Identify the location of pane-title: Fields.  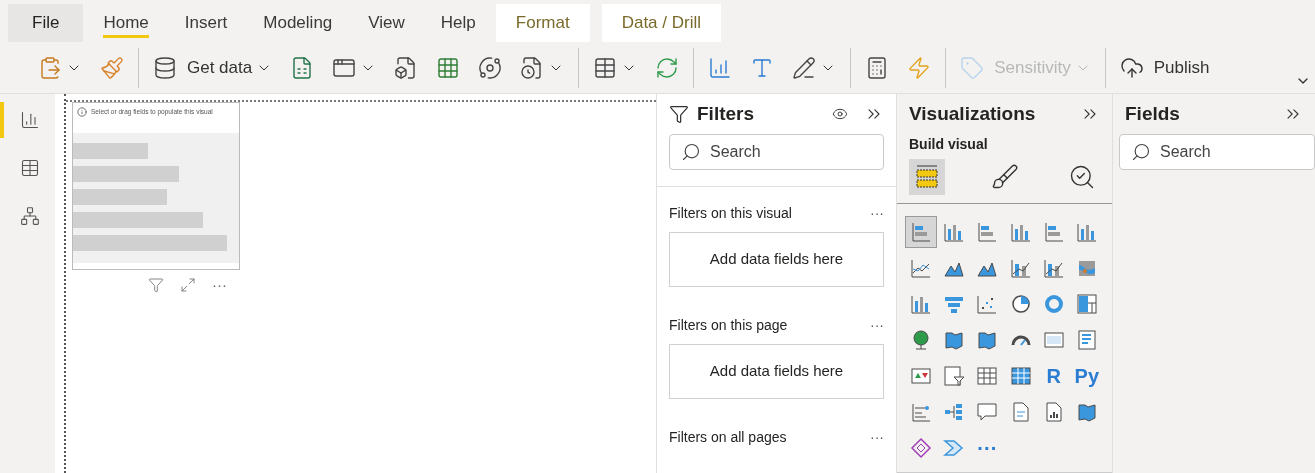
(1153, 113).